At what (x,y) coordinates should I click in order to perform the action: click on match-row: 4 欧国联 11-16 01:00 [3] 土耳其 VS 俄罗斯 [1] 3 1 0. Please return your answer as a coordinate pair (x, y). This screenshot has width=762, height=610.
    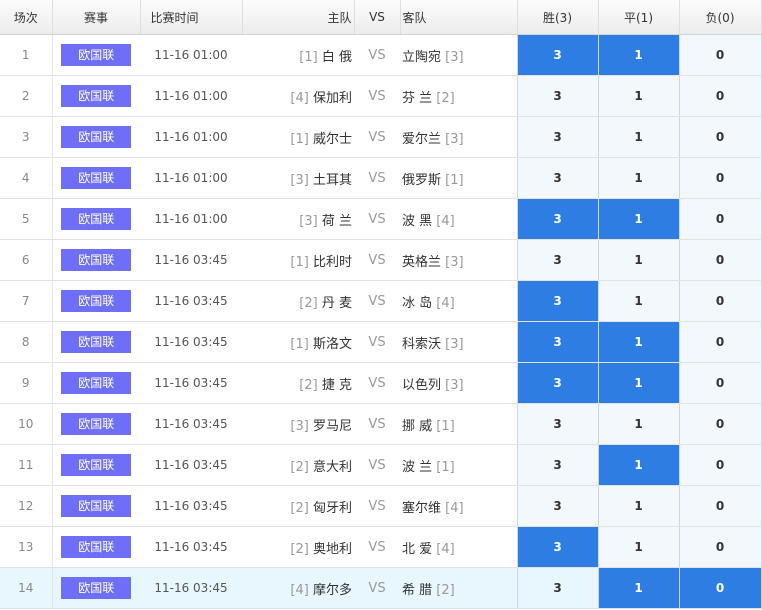
    Looking at the image, I should click on (381, 178).